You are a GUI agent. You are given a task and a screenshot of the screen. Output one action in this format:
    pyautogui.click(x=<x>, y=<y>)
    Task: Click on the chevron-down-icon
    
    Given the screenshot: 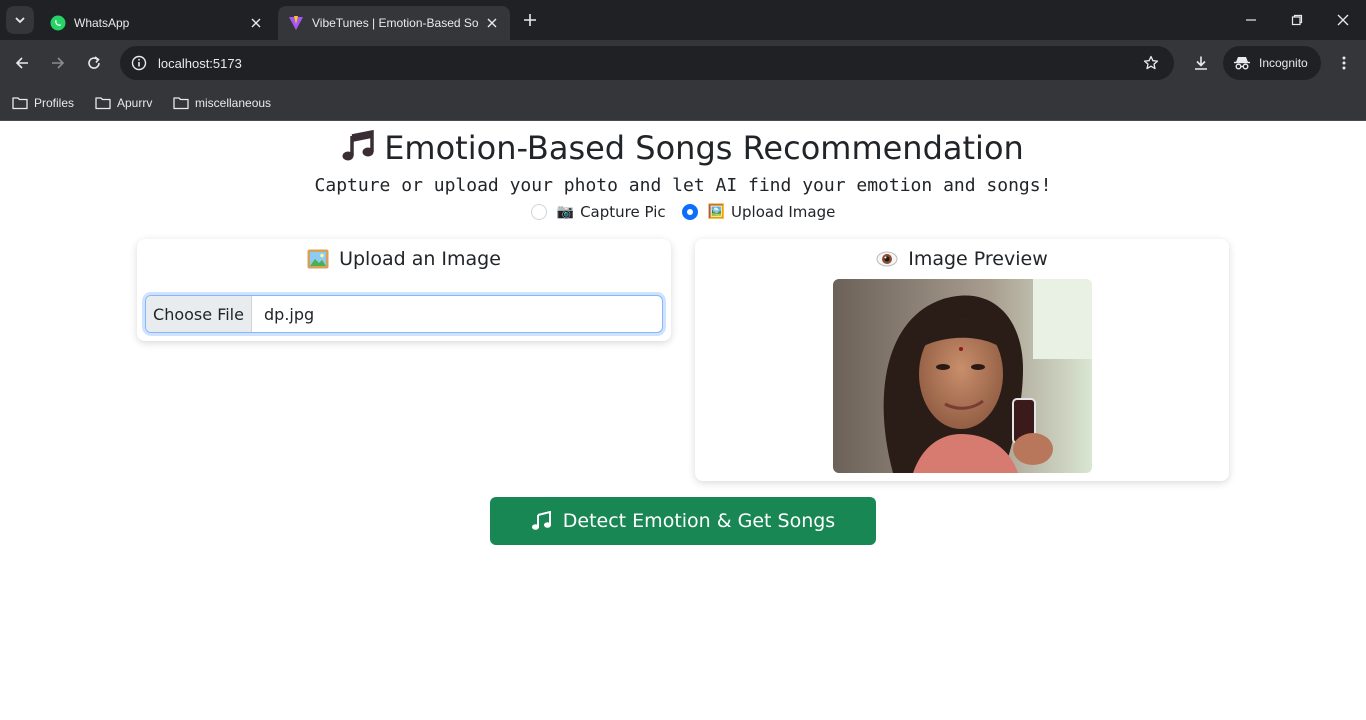 What is the action you would take?
    pyautogui.click(x=20, y=20)
    